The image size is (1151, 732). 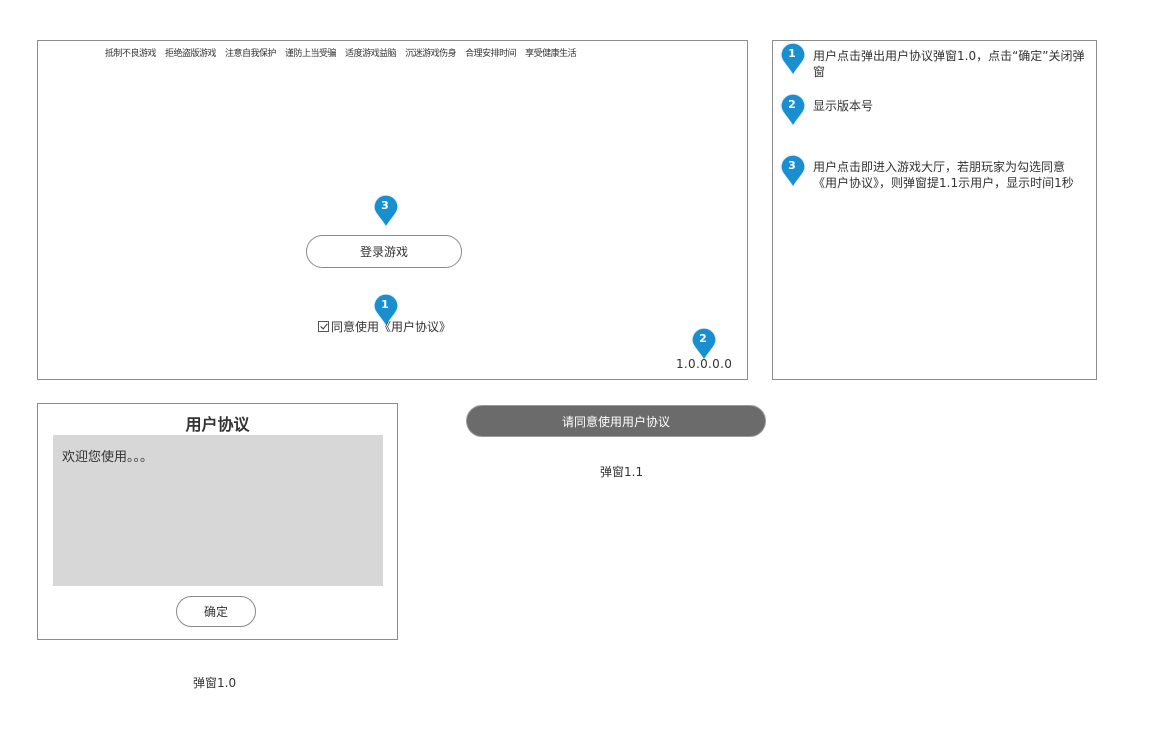 What do you see at coordinates (431, 54) in the screenshot?
I see `slogan-item: 沉迷游戏伤身` at bounding box center [431, 54].